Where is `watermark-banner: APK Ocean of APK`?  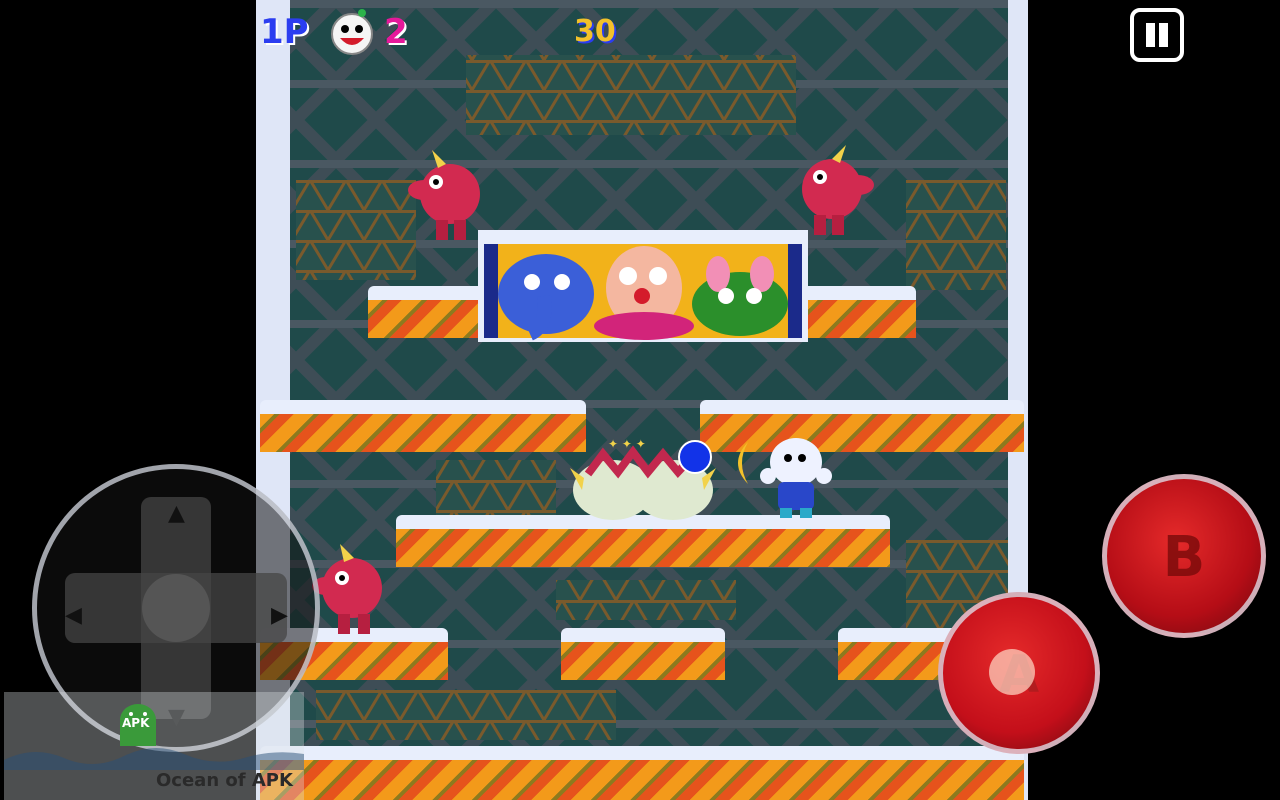
watermark-banner: APK Ocean of APK is located at coordinates (154, 746).